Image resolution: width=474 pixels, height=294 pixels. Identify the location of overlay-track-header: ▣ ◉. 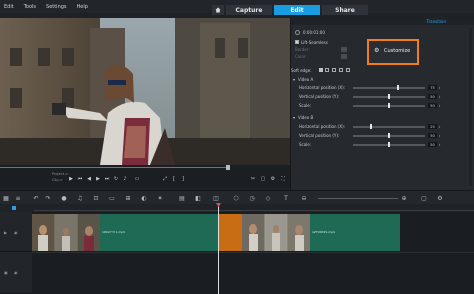
(16, 273).